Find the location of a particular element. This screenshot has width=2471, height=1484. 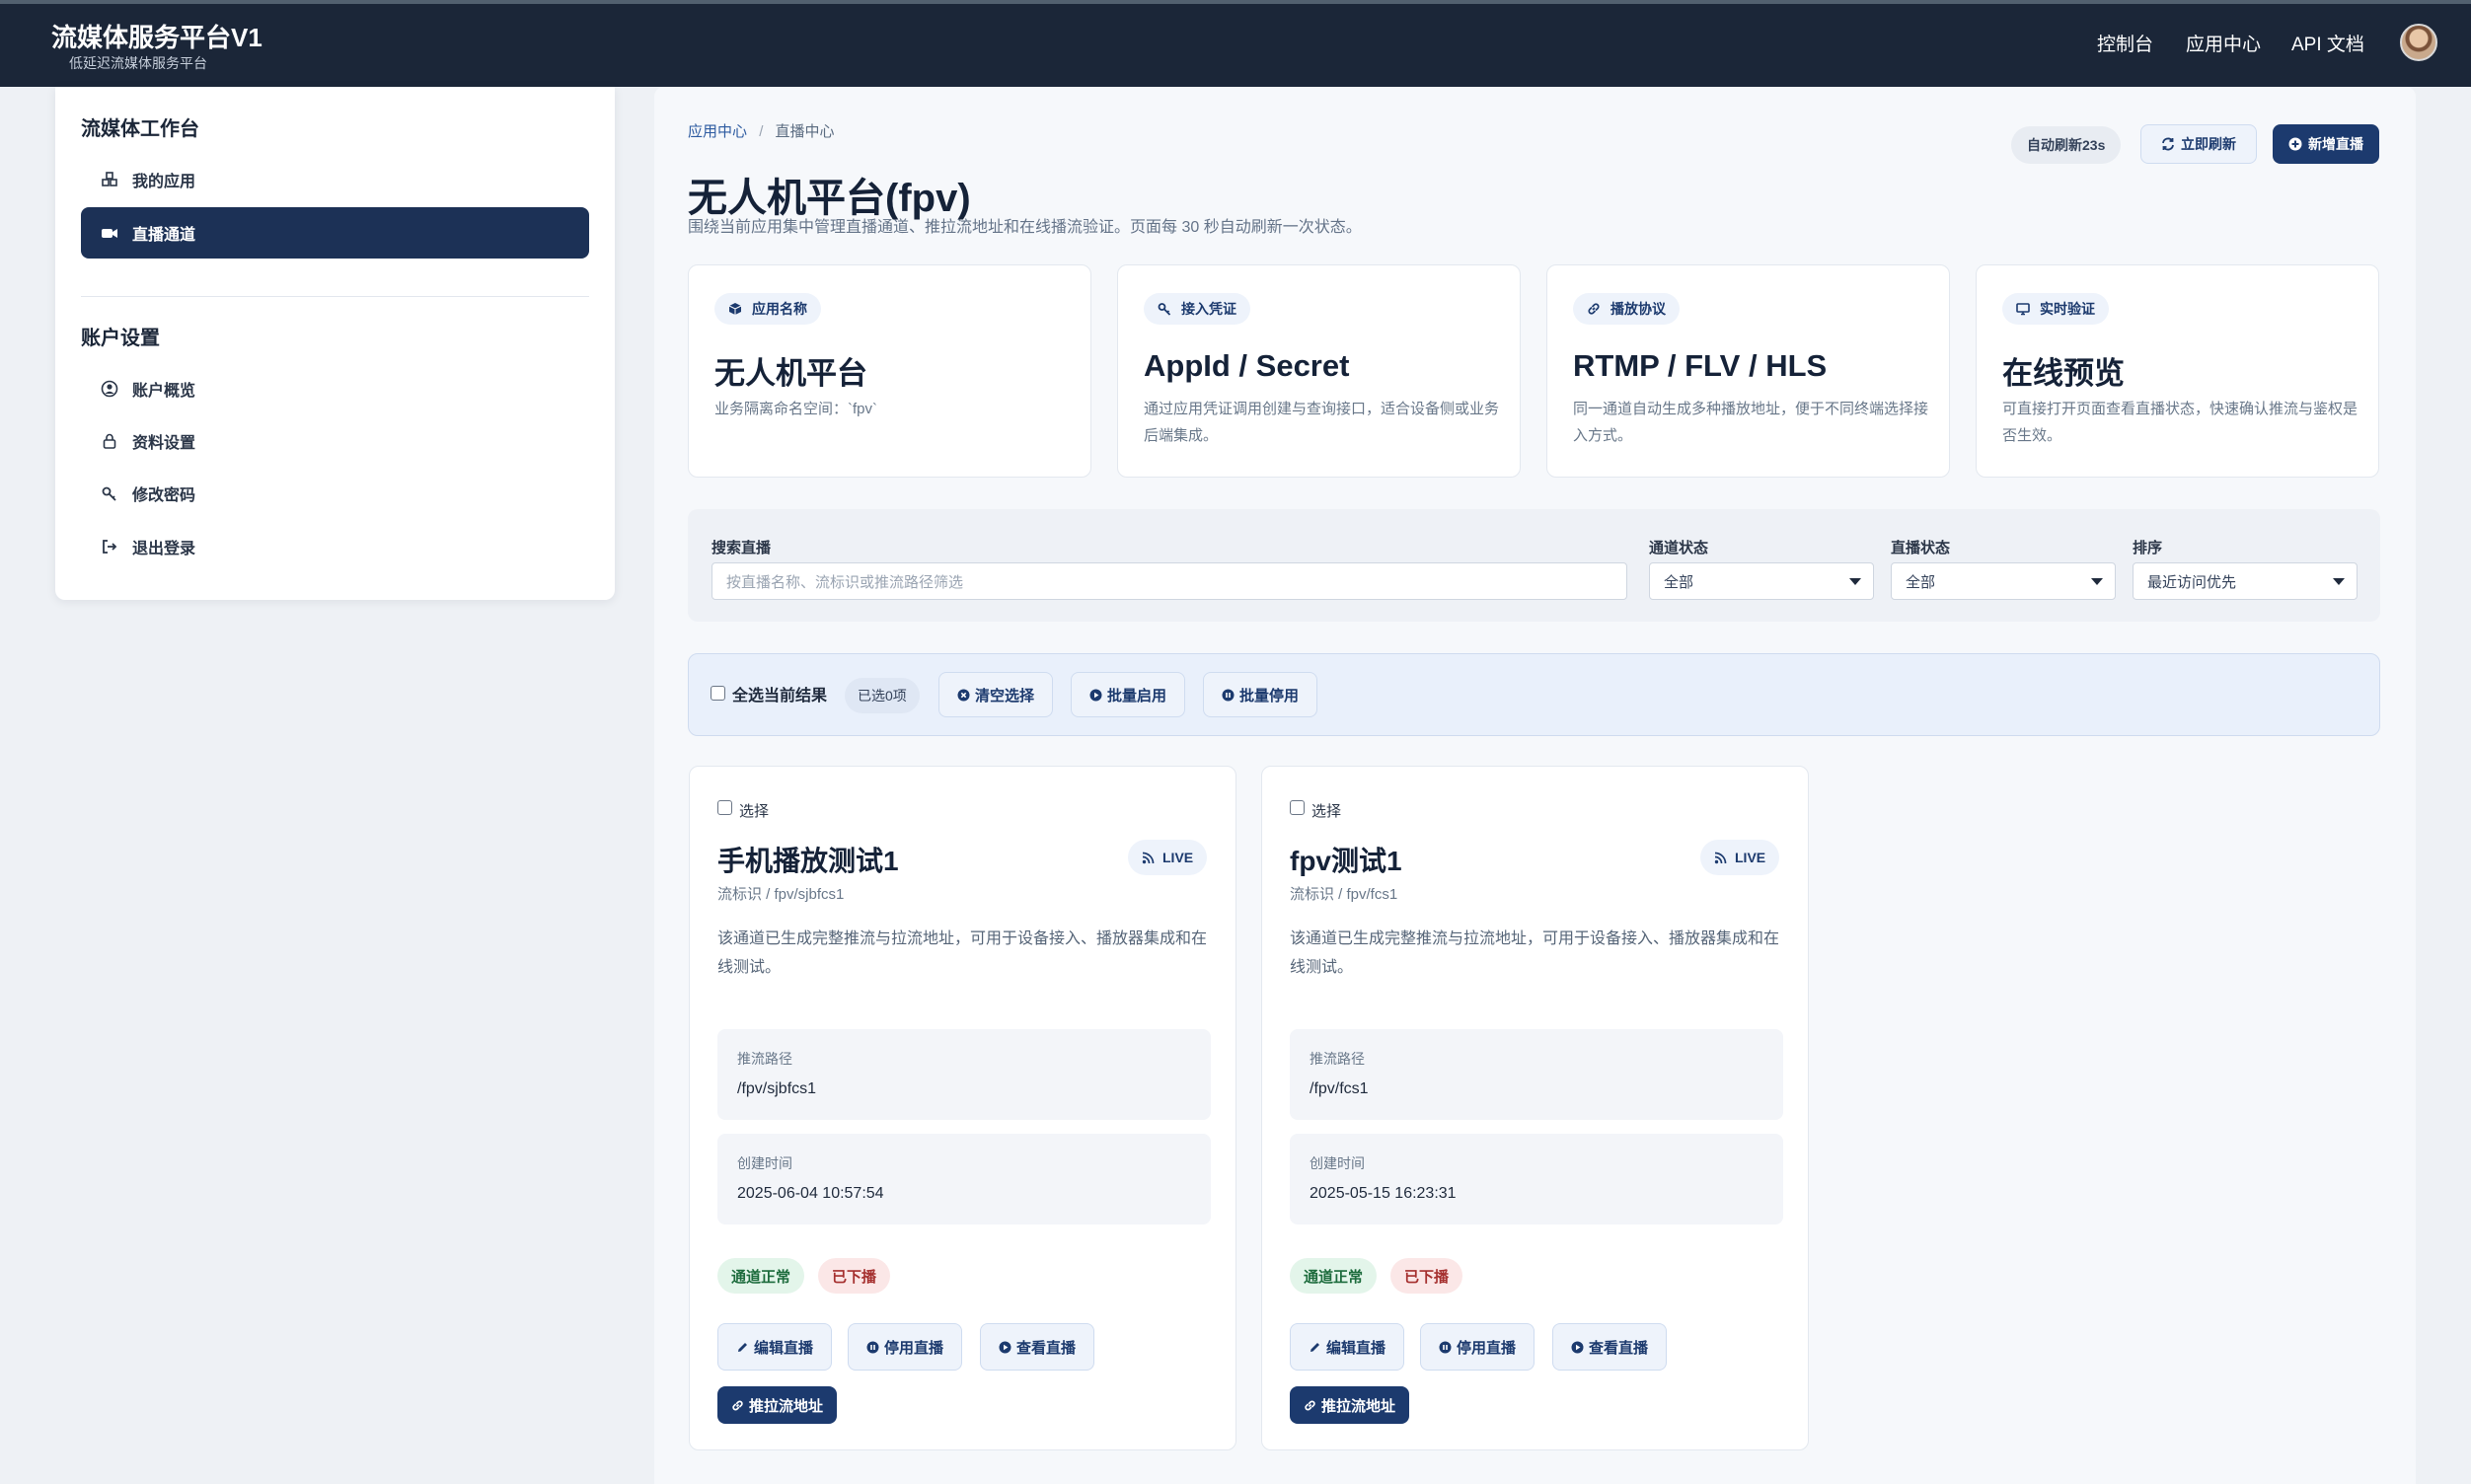

sidebar-item-label: 账户概览 is located at coordinates (164, 391).